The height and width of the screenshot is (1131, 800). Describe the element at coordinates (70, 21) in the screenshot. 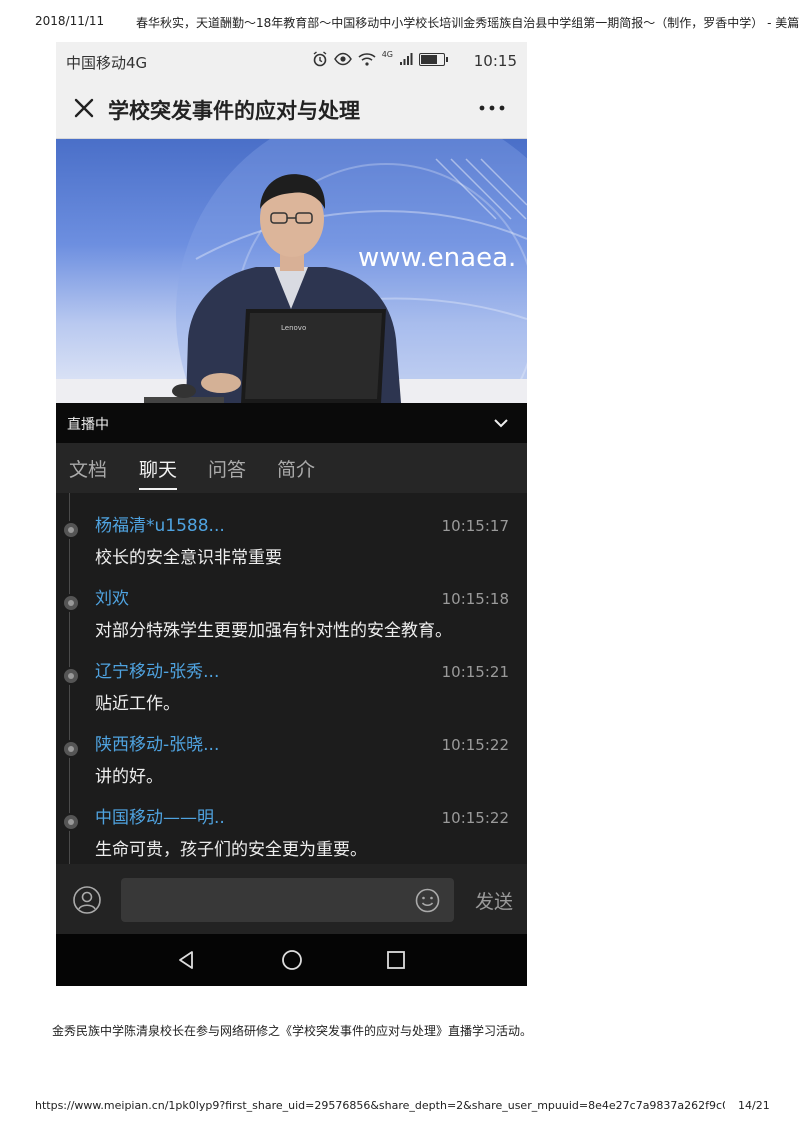

I see `print-date: 2018/11/11` at that location.